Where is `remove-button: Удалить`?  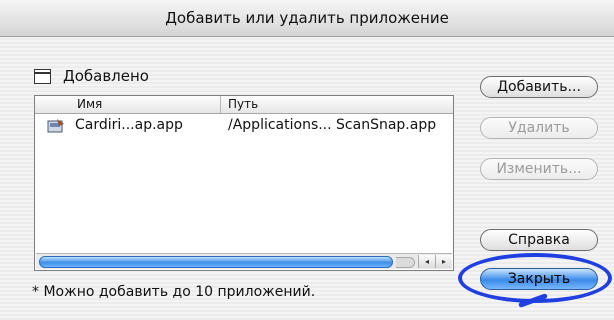 remove-button: Удалить is located at coordinates (539, 128).